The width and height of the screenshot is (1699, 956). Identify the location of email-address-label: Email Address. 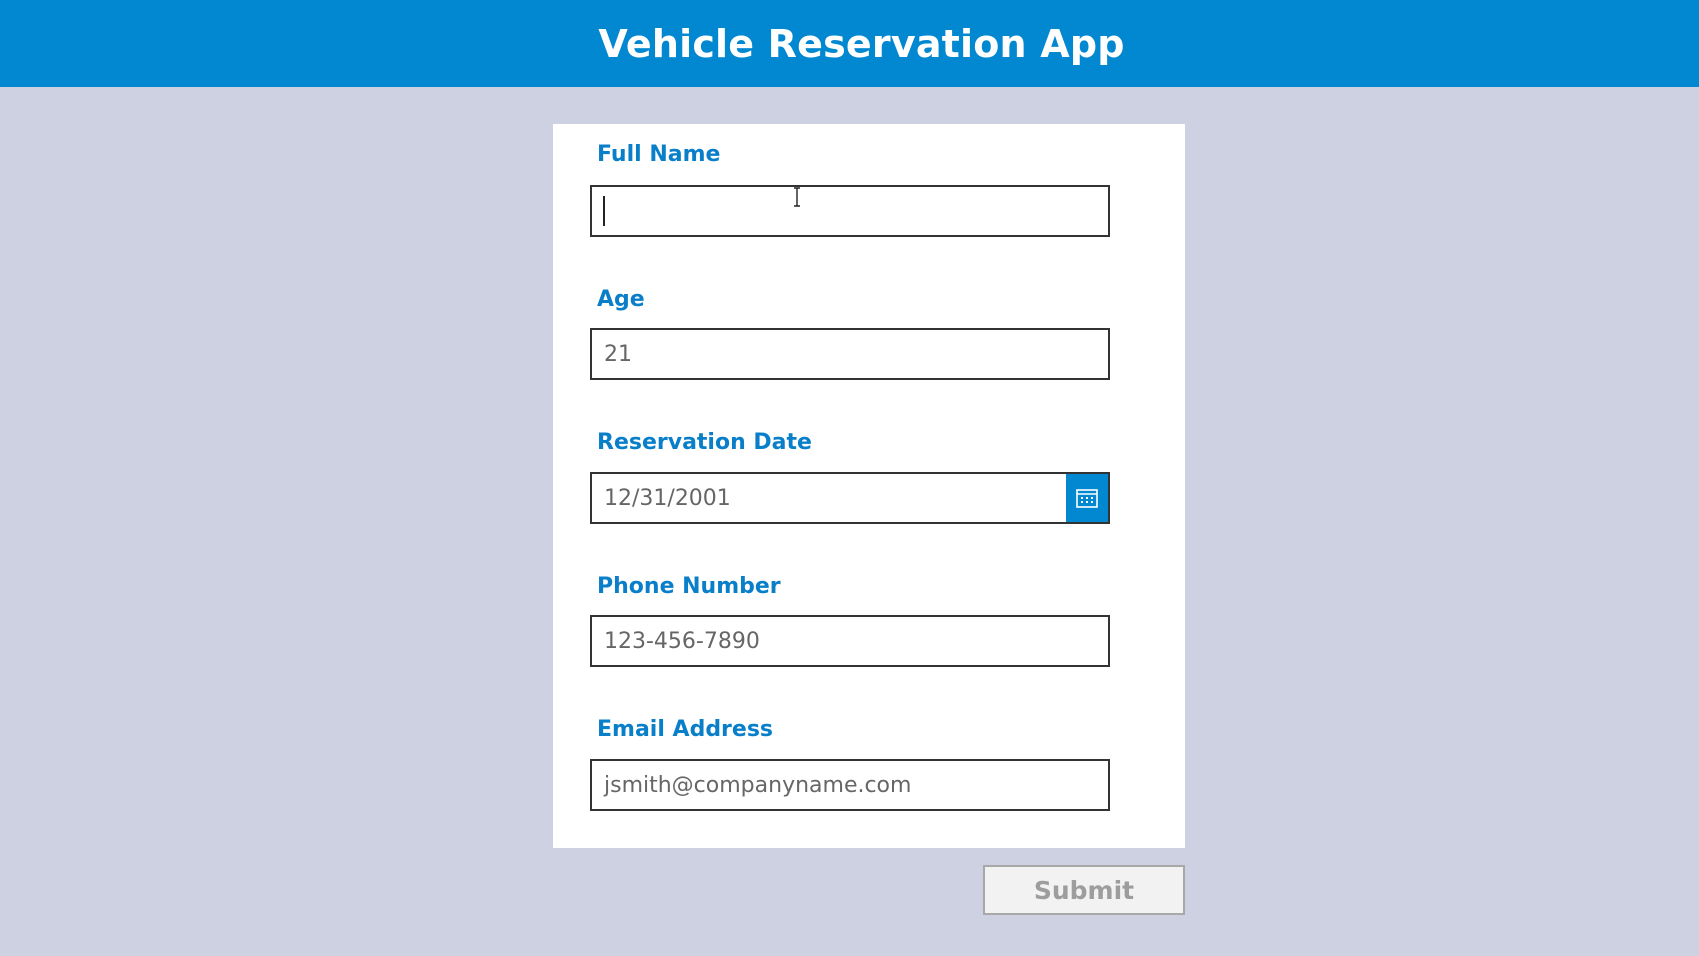
(685, 729).